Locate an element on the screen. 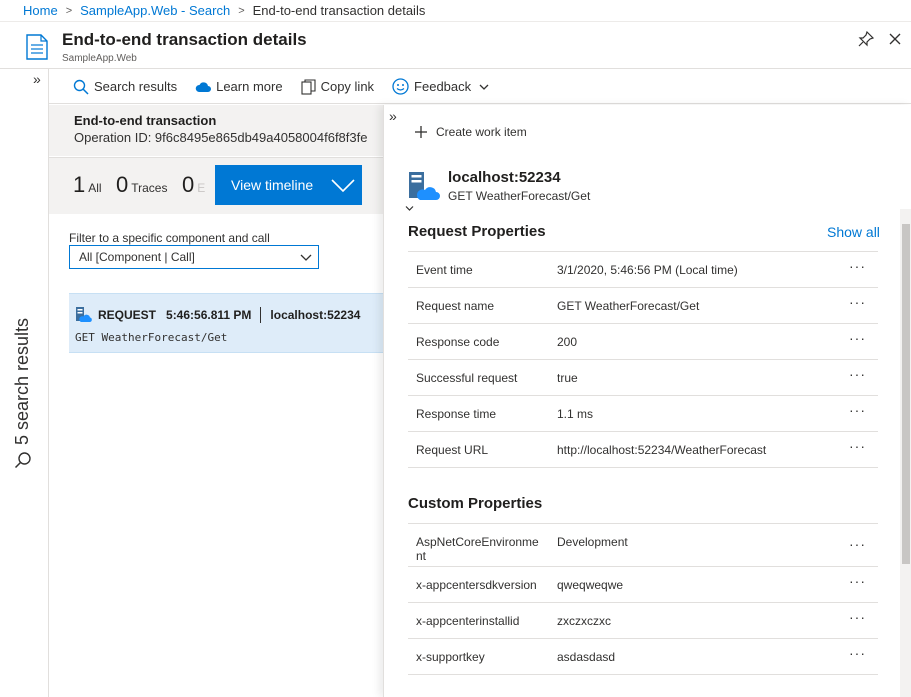 The width and height of the screenshot is (911, 697). request-time: 5:46:56.811 PM is located at coordinates (209, 314).